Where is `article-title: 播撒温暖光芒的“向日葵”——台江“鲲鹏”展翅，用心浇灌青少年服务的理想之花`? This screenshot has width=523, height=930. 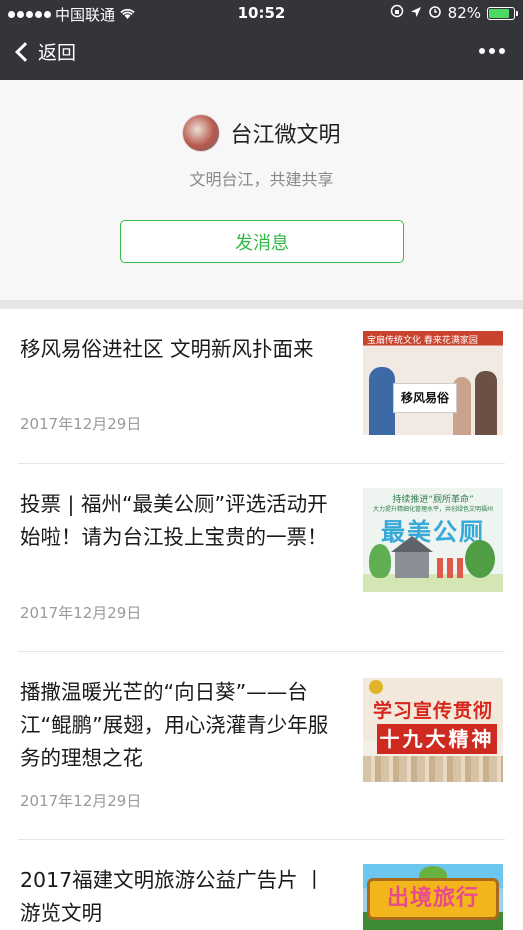 article-title: 播撒温暖光芒的“向日葵”——台江“鲲鹏”展翅，用心浇灌青少年服务的理想之花 is located at coordinates (174, 725).